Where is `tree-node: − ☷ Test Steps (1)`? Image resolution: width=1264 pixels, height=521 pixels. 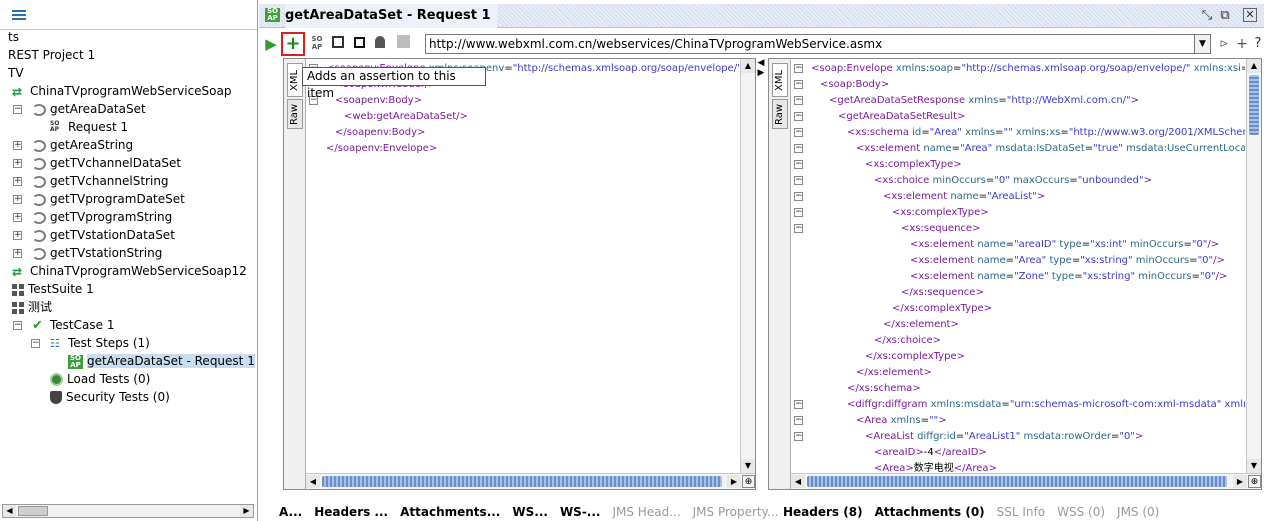
tree-node: − ☷ Test Steps (1) is located at coordinates (90, 343).